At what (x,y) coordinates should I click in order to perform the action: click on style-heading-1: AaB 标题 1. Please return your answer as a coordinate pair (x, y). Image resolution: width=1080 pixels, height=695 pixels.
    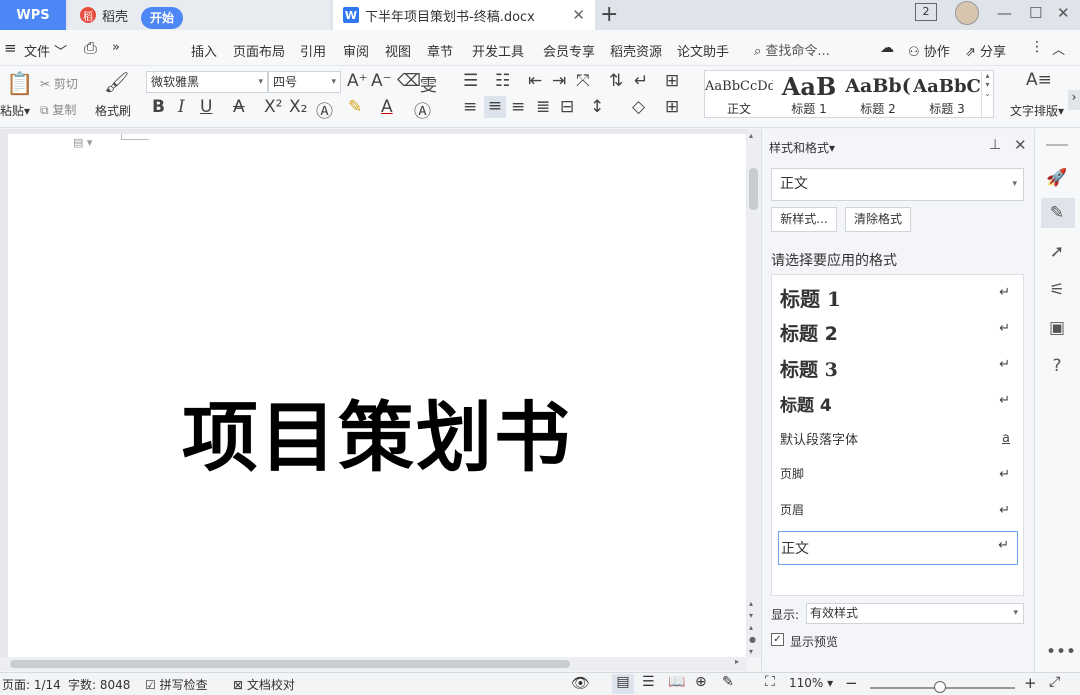
    Looking at the image, I should click on (809, 95).